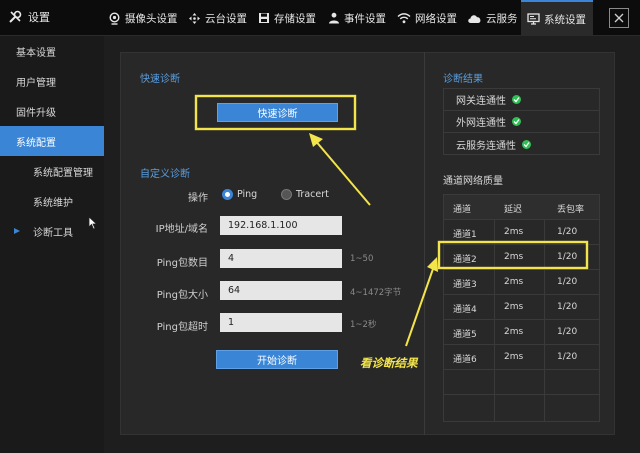  Describe the element at coordinates (247, 194) in the screenshot. I see `radio-ping-label: Ping` at that location.